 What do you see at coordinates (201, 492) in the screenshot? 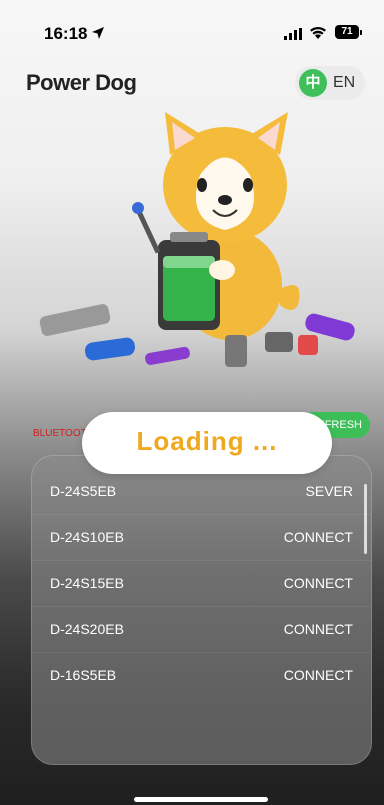
I see `device-row: D-24S5EB SEVER` at bounding box center [201, 492].